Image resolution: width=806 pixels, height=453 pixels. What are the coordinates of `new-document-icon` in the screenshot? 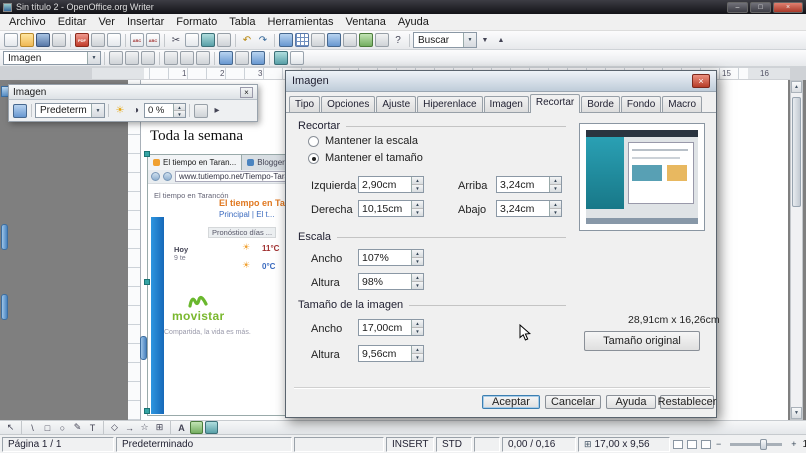 It's located at (11, 40).